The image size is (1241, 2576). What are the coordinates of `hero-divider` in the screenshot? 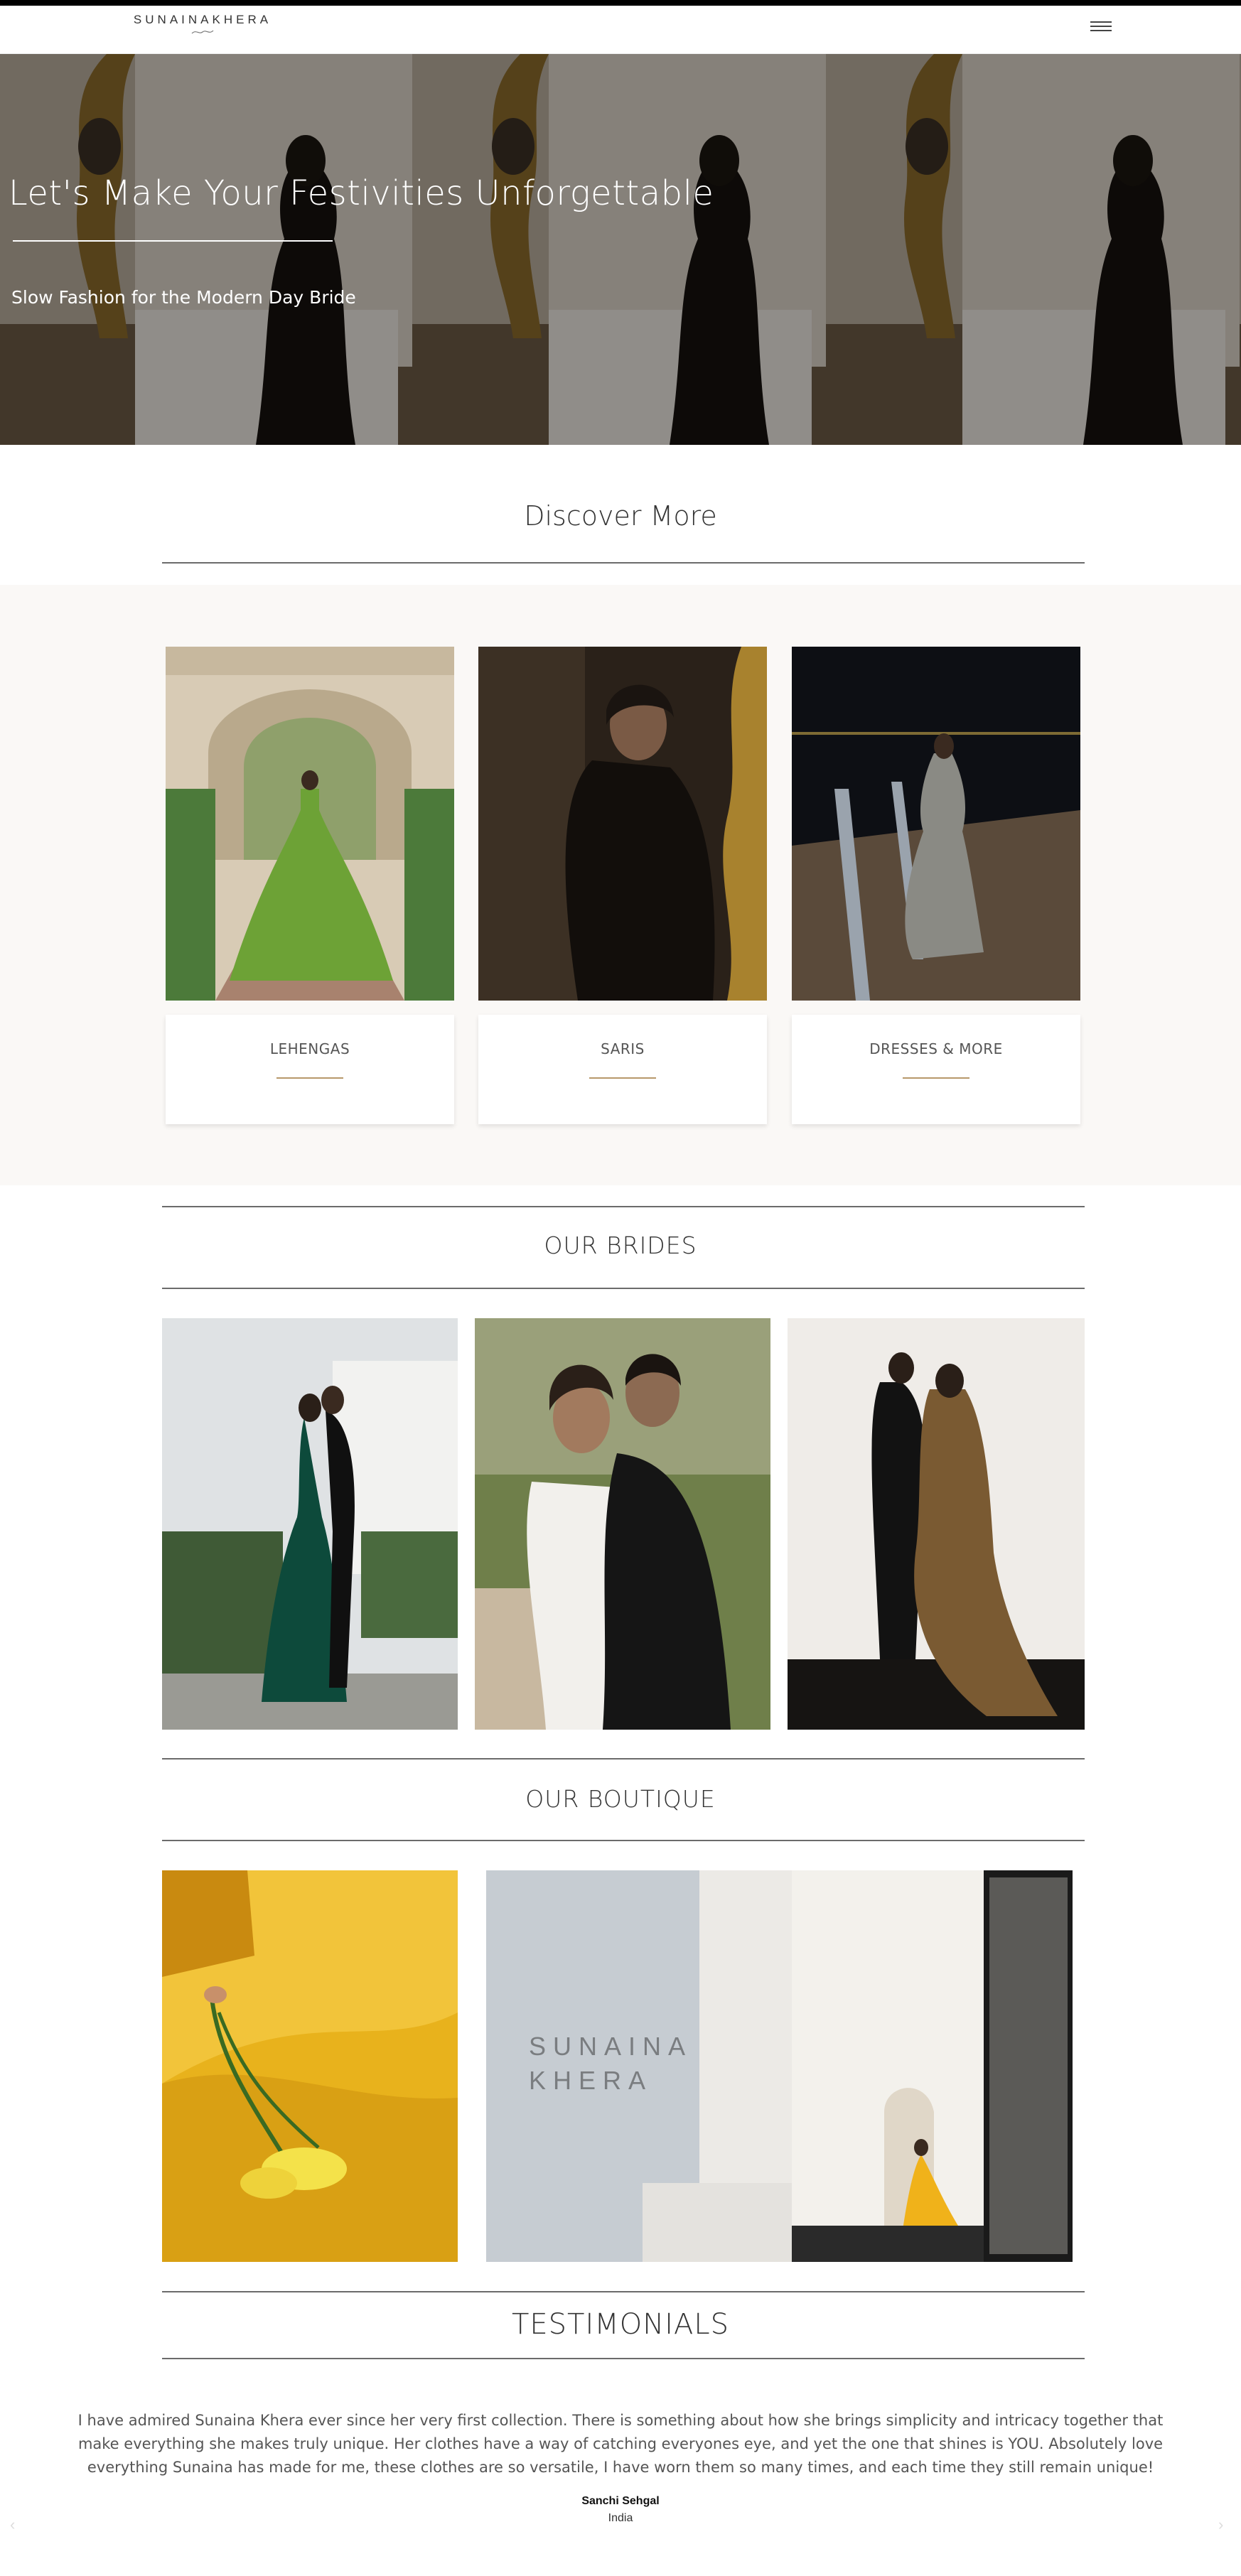 It's located at (173, 241).